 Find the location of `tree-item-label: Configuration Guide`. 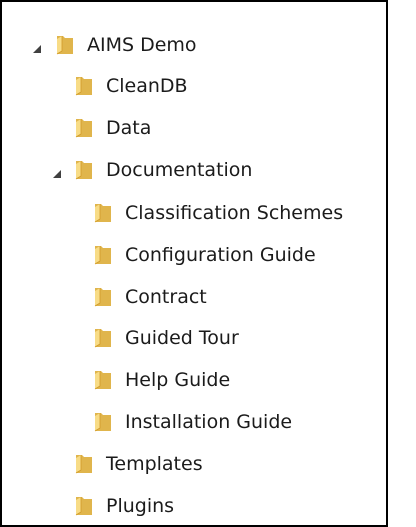

tree-item-label: Configuration Guide is located at coordinates (220, 255).